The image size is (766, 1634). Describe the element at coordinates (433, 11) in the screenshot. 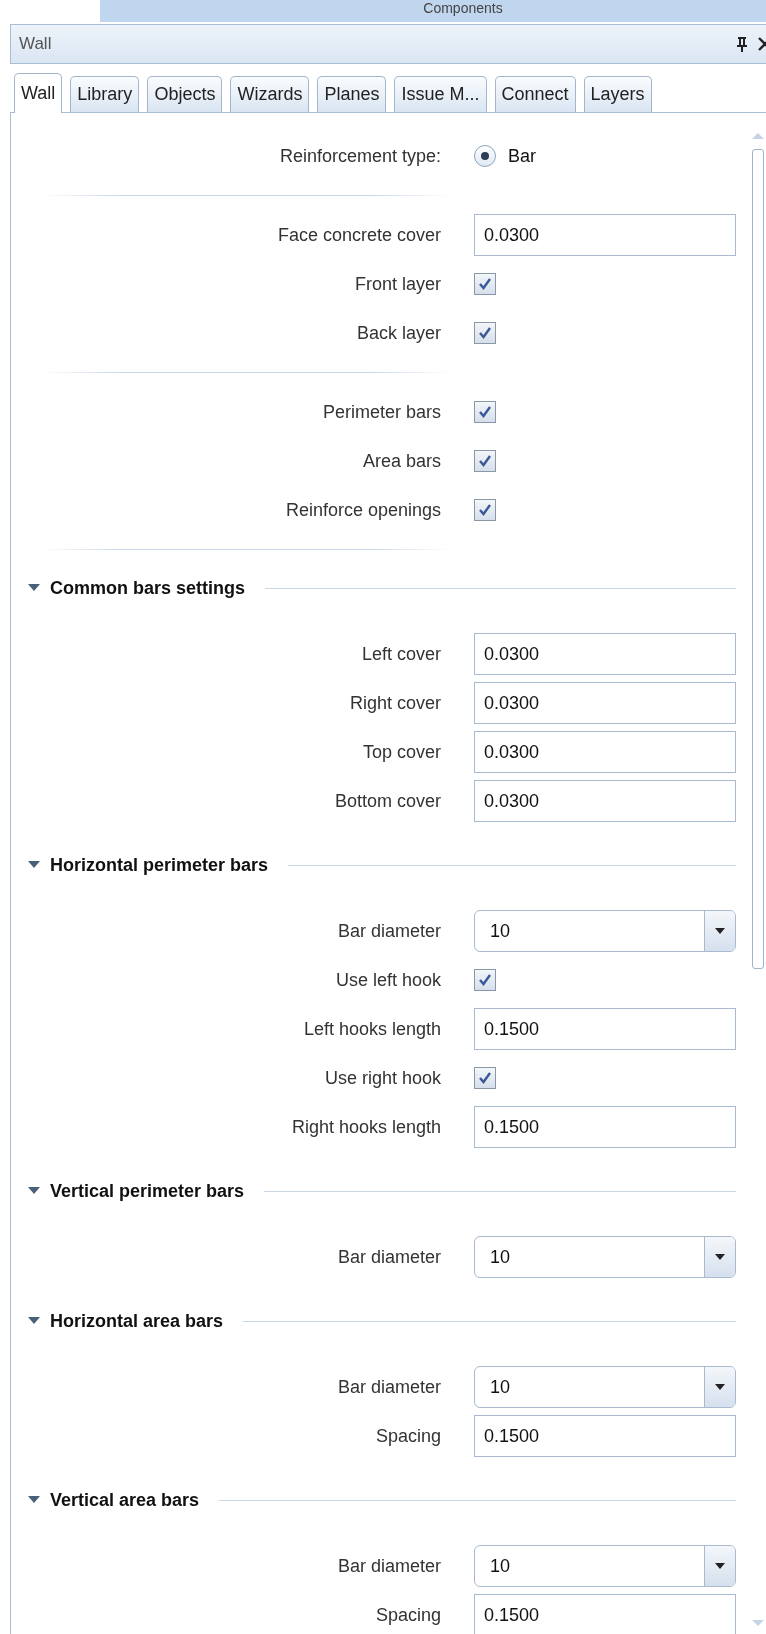

I see `panel-tab-strip: Components` at that location.